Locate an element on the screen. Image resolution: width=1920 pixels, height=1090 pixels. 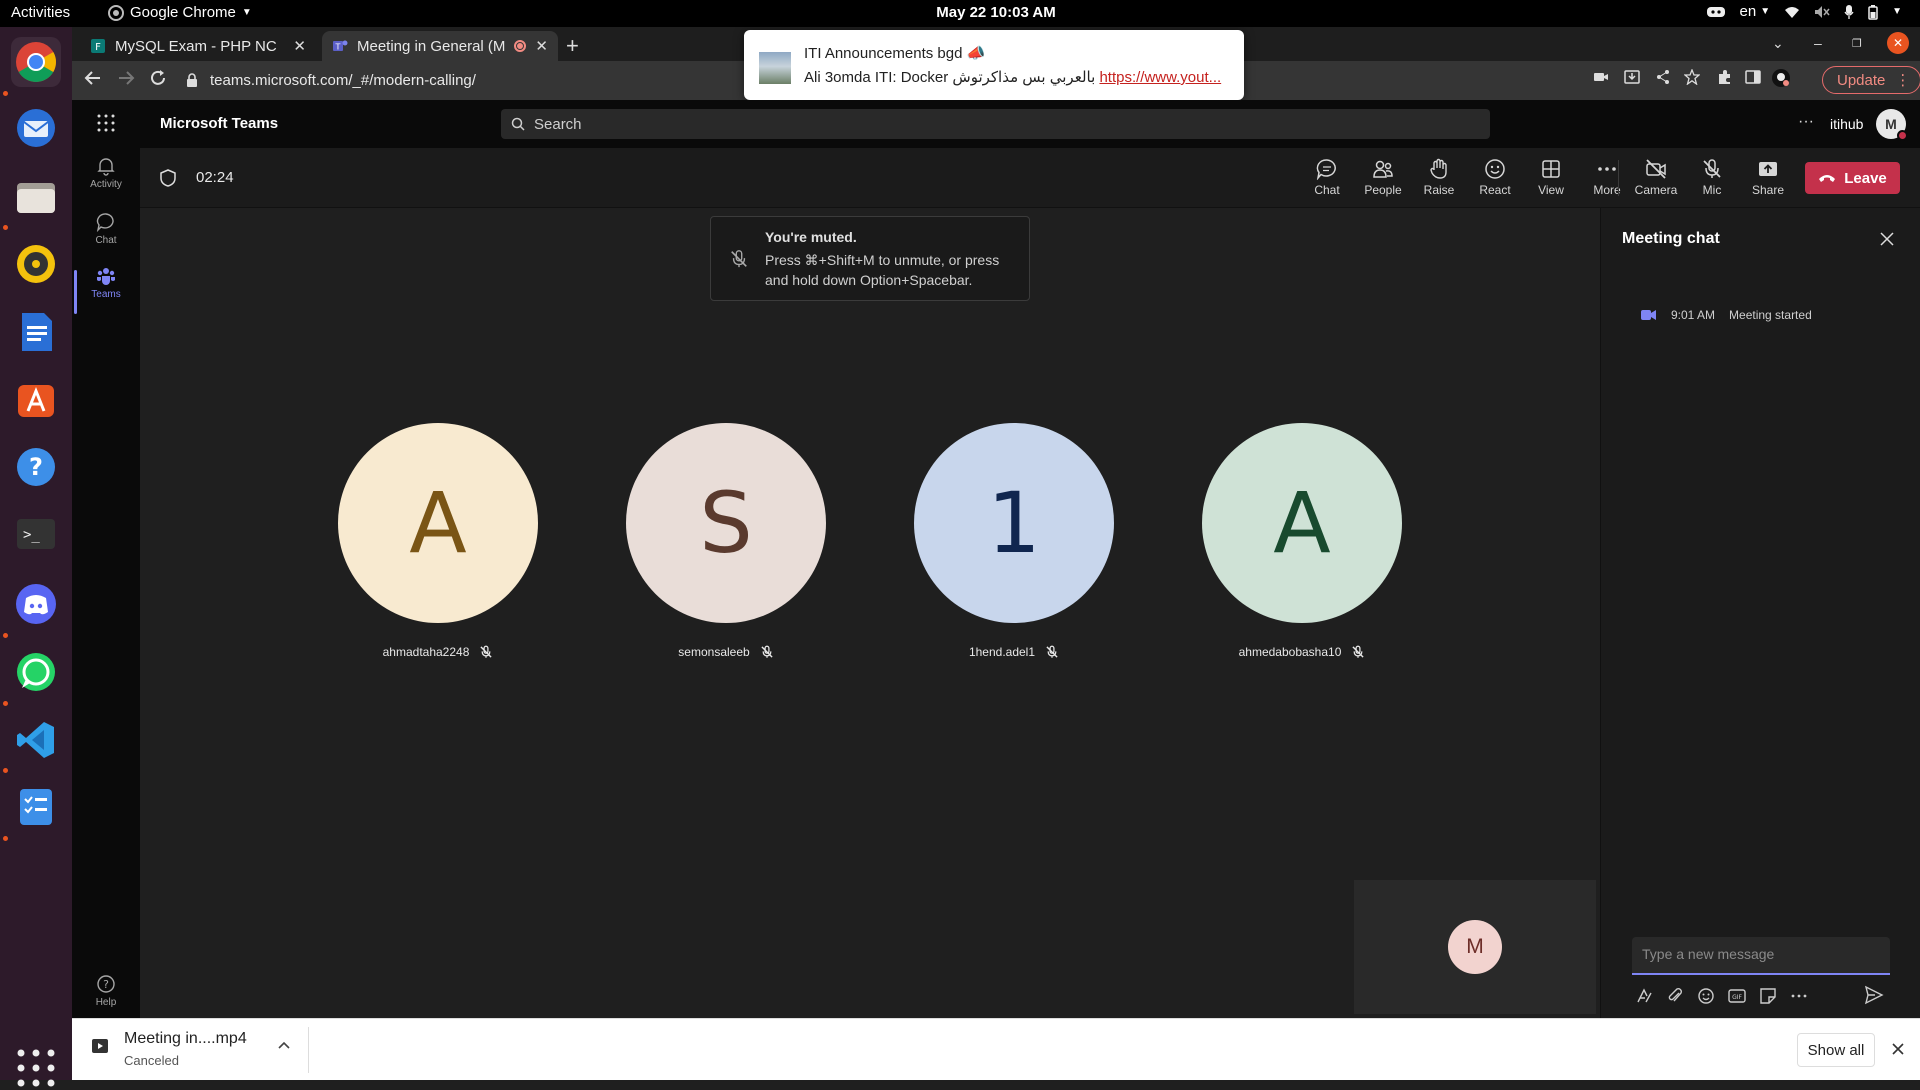
sticker-icon is located at coordinates (1768, 996).